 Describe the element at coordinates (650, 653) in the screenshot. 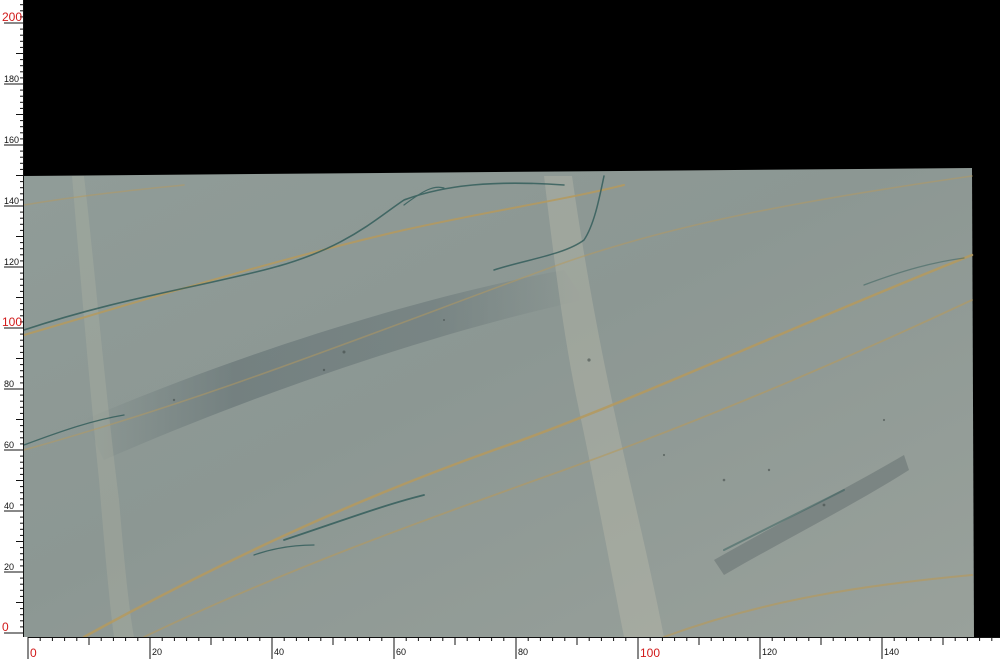

I see `x-tick-label: 100` at that location.